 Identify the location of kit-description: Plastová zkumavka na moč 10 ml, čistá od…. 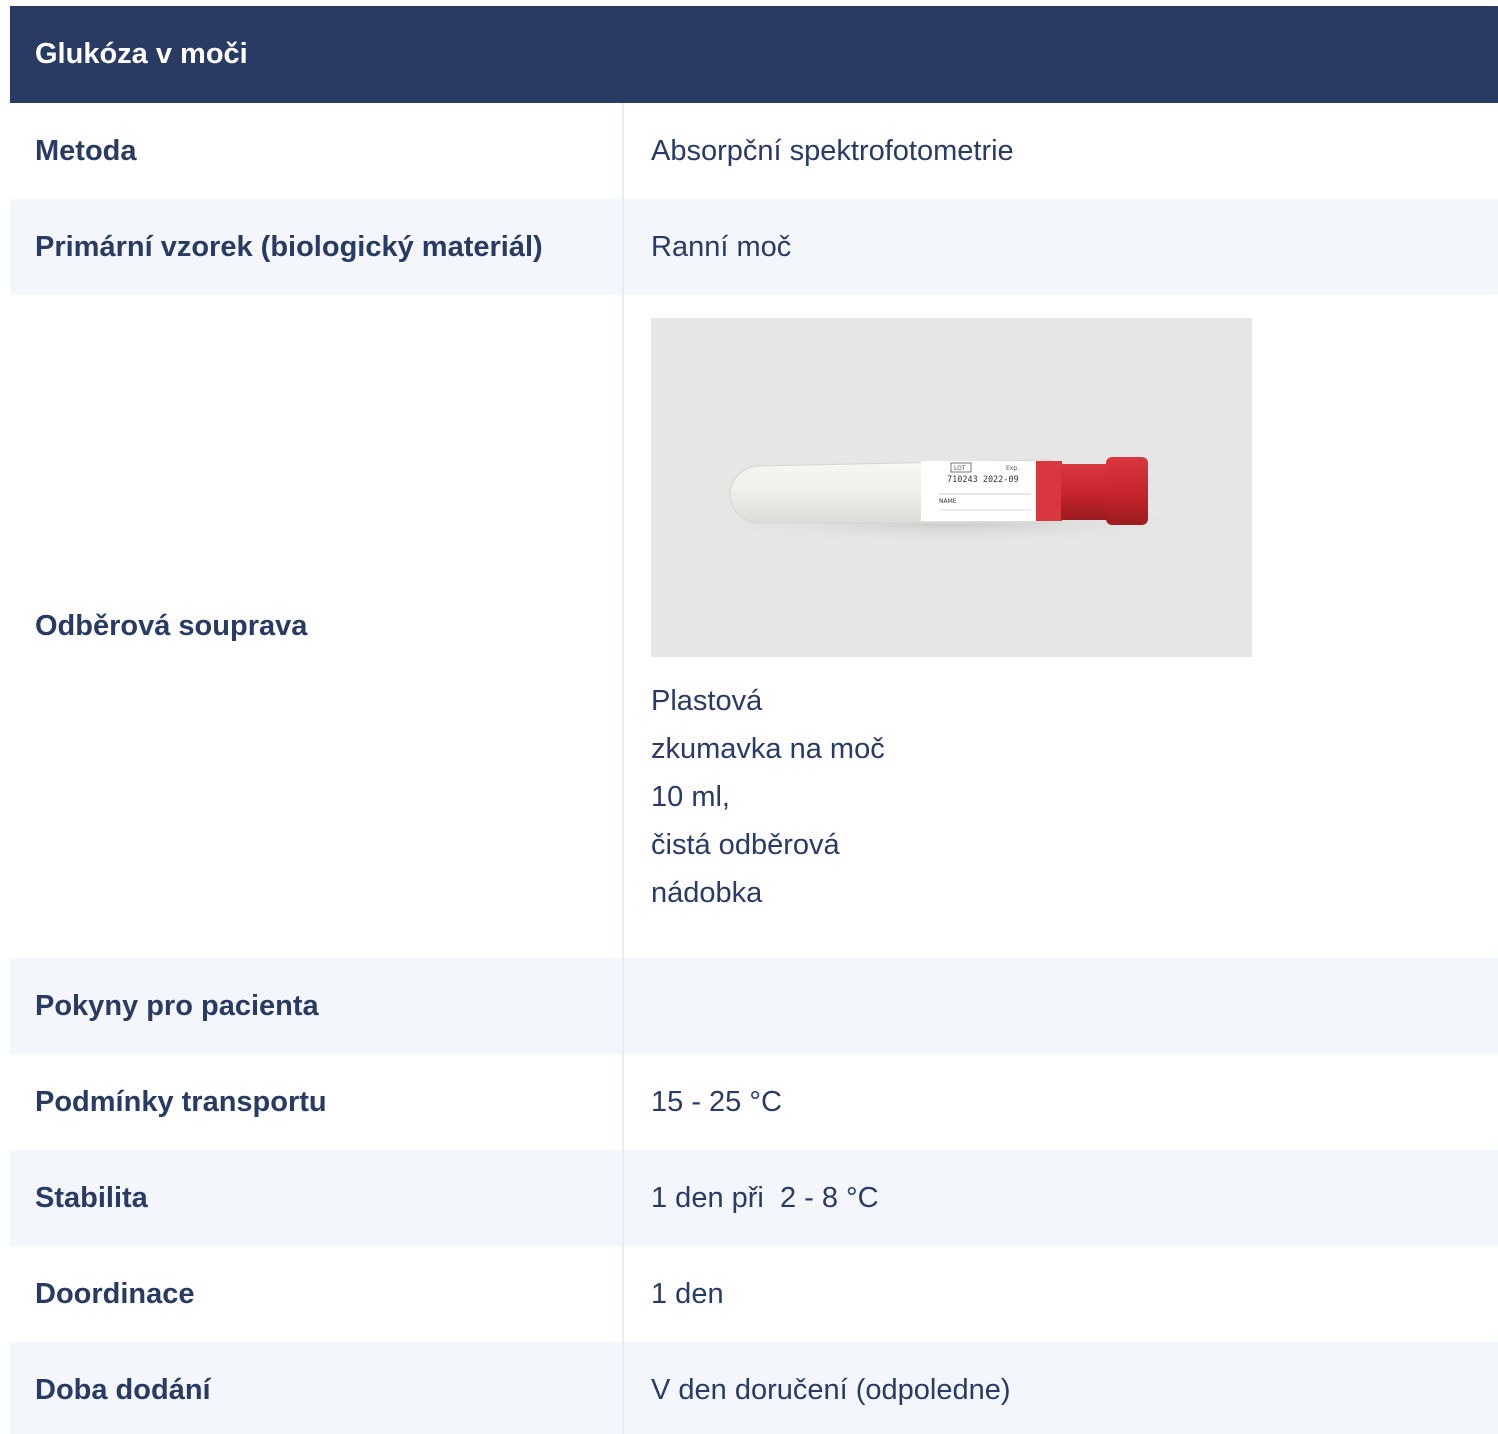
(1074, 797).